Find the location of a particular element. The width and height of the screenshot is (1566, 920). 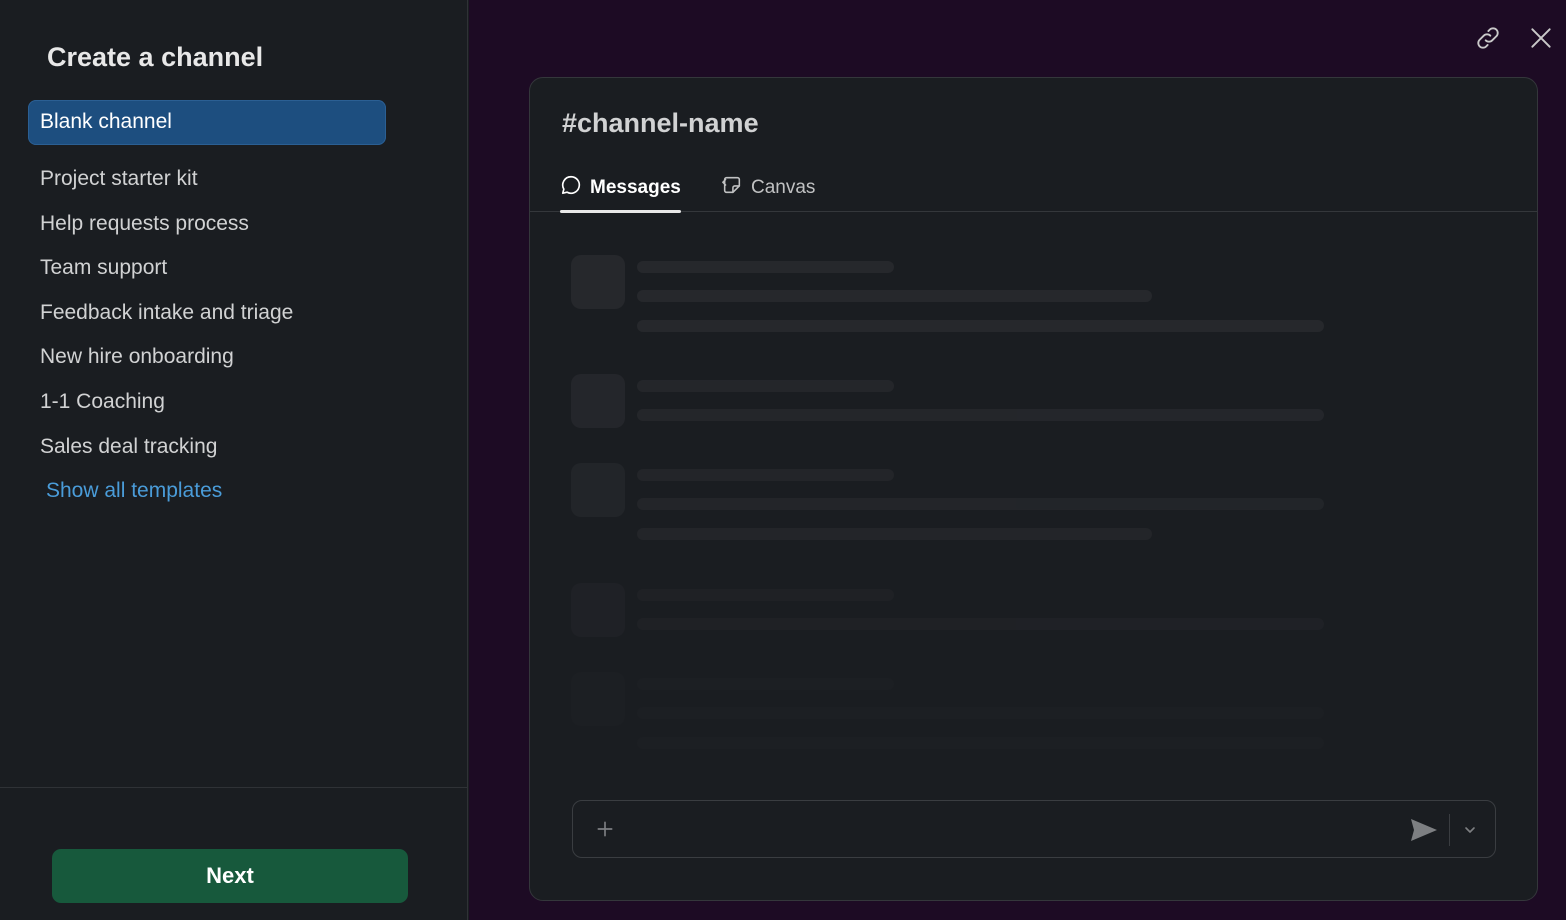

canvas-icon is located at coordinates (732, 188).